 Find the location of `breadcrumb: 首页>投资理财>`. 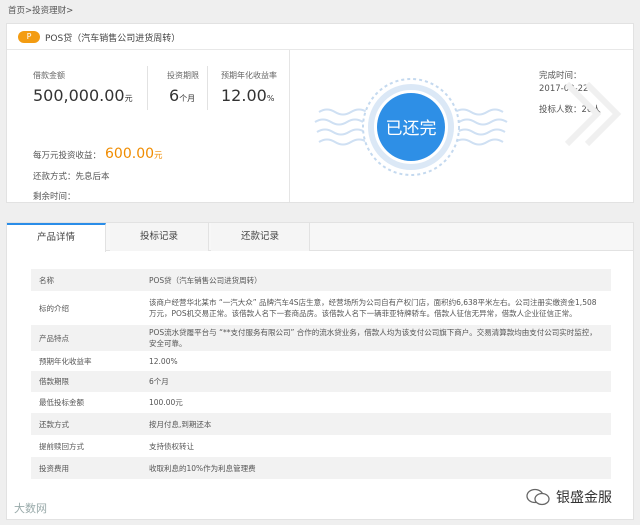

breadcrumb: 首页>投资理财> is located at coordinates (40, 10).